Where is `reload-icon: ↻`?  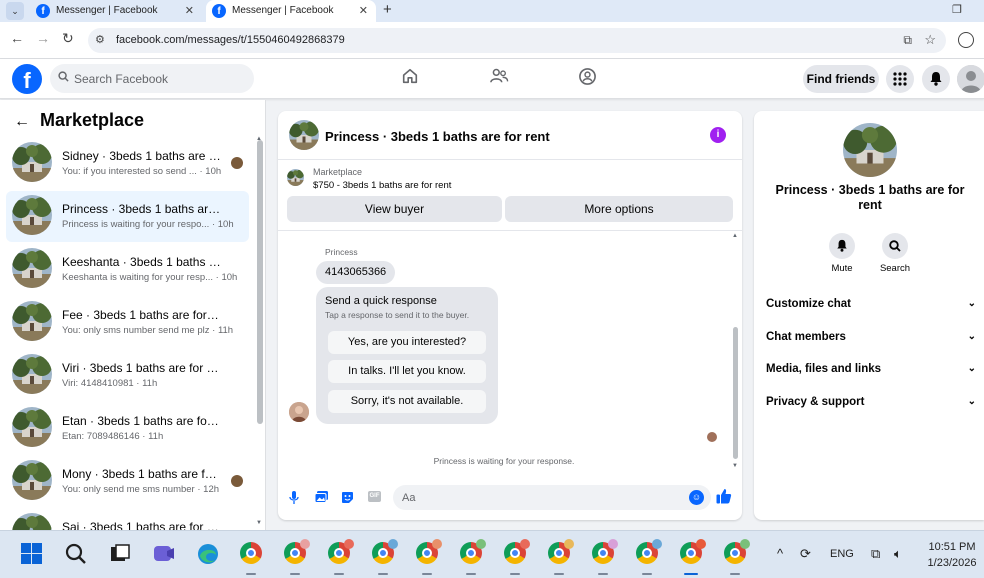 reload-icon: ↻ is located at coordinates (68, 38).